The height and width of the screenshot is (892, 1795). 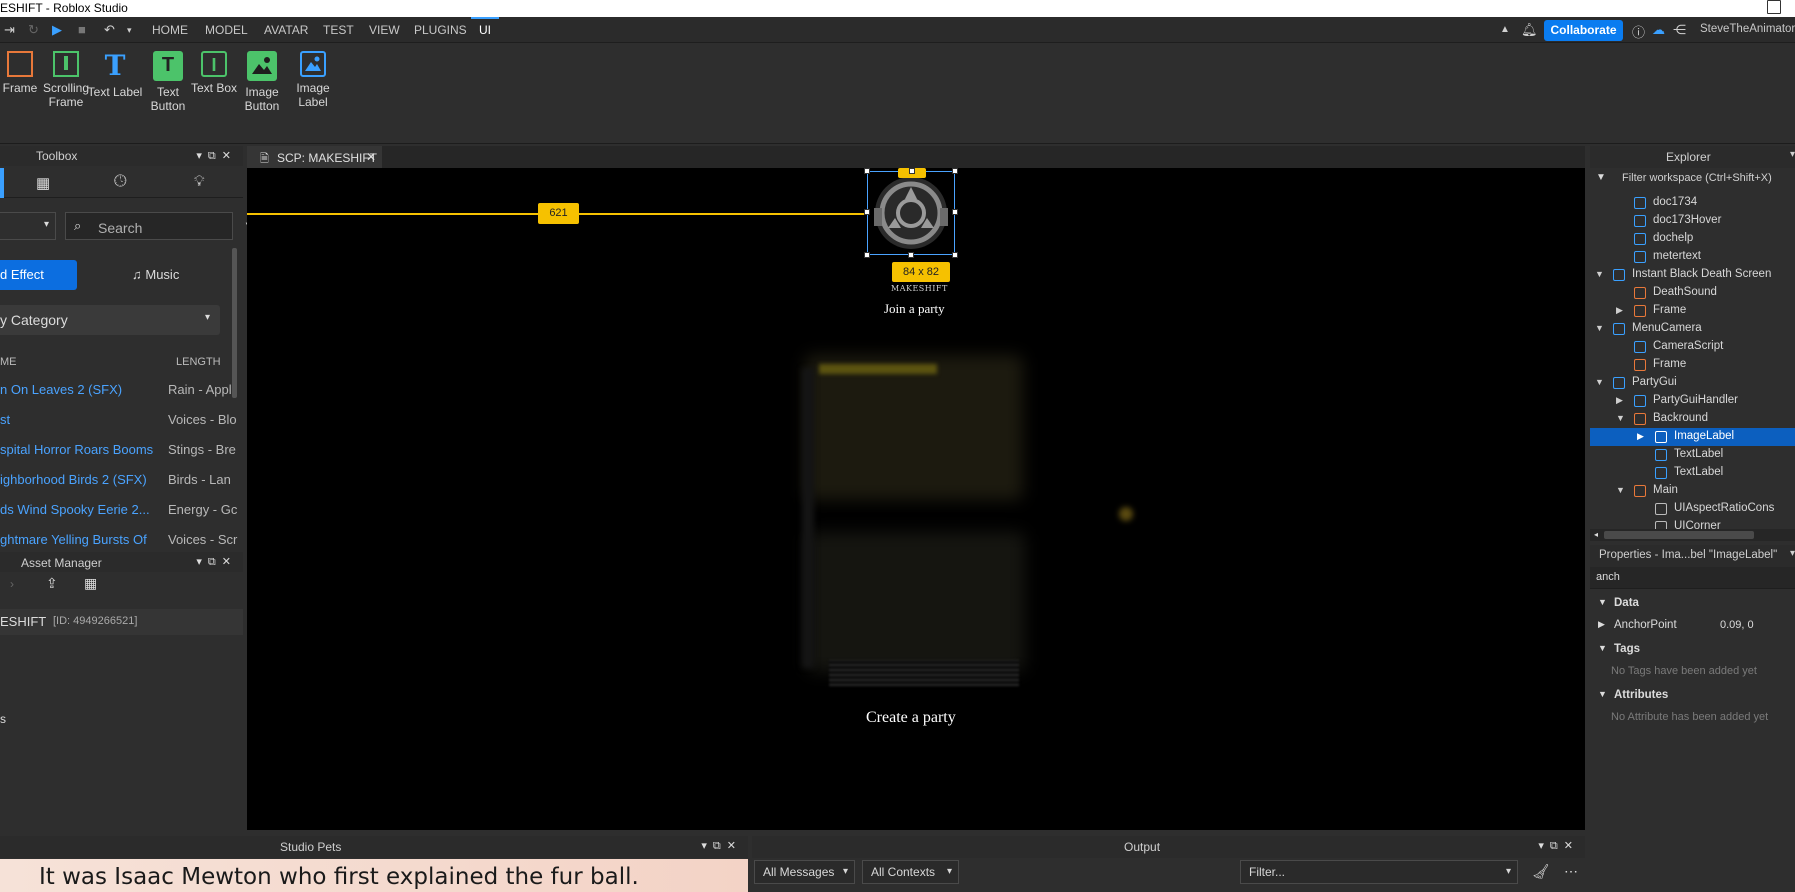 What do you see at coordinates (28, 226) in the screenshot?
I see `source-dropdown: ▾` at bounding box center [28, 226].